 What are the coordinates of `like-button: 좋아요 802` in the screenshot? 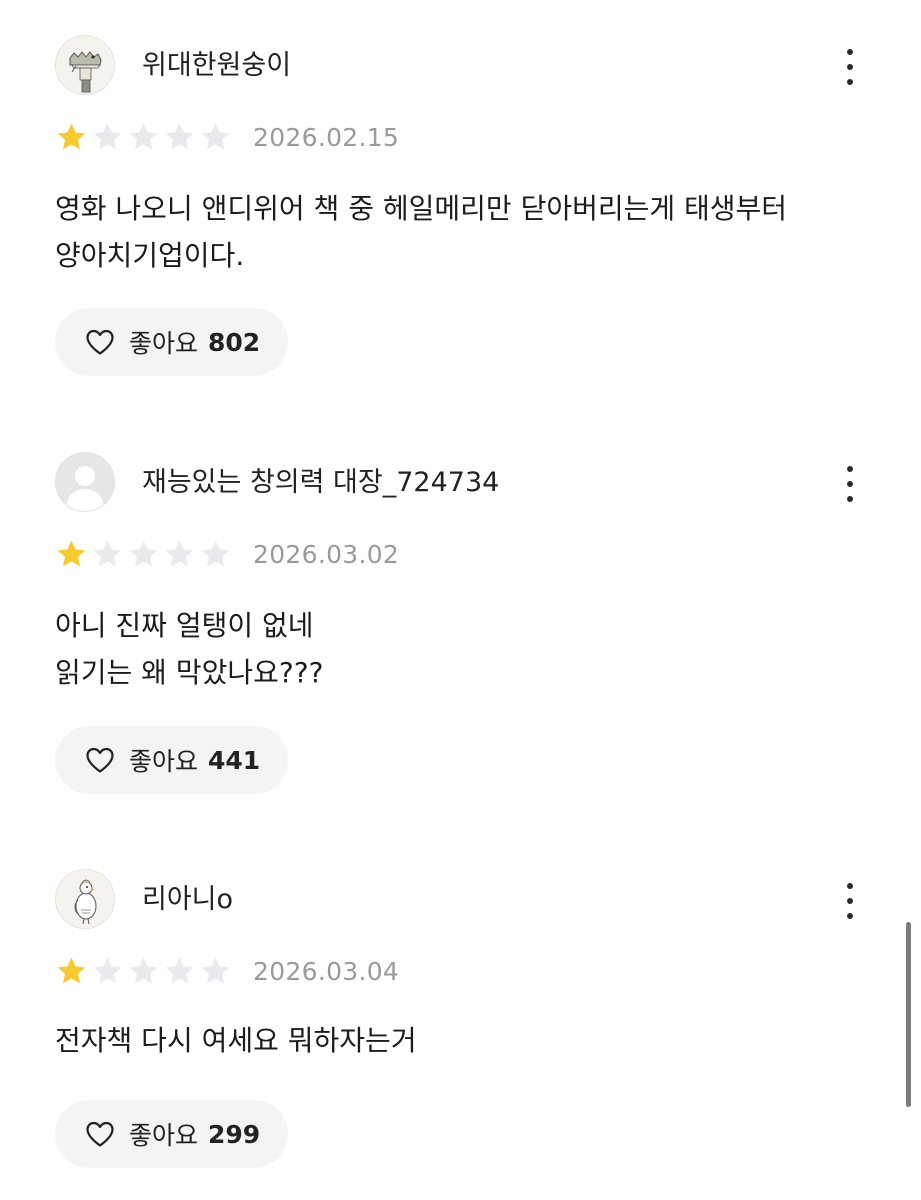 It's located at (172, 342).